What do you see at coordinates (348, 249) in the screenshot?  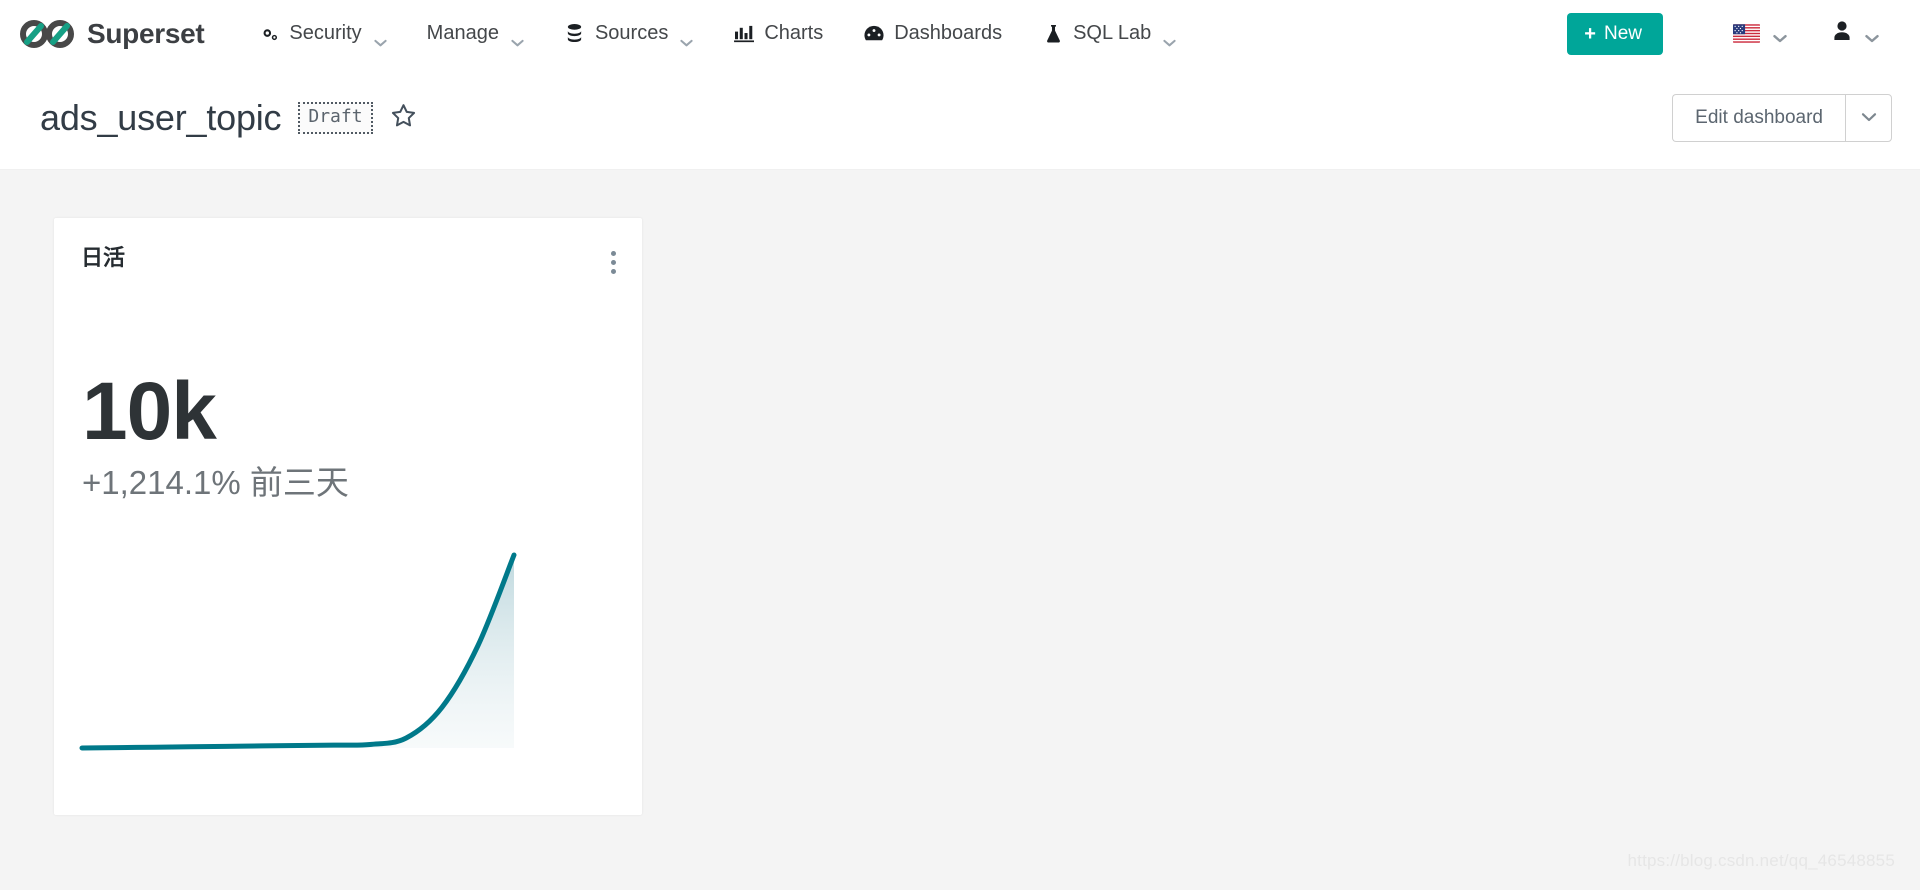 I see `chart-card-header: 日活` at bounding box center [348, 249].